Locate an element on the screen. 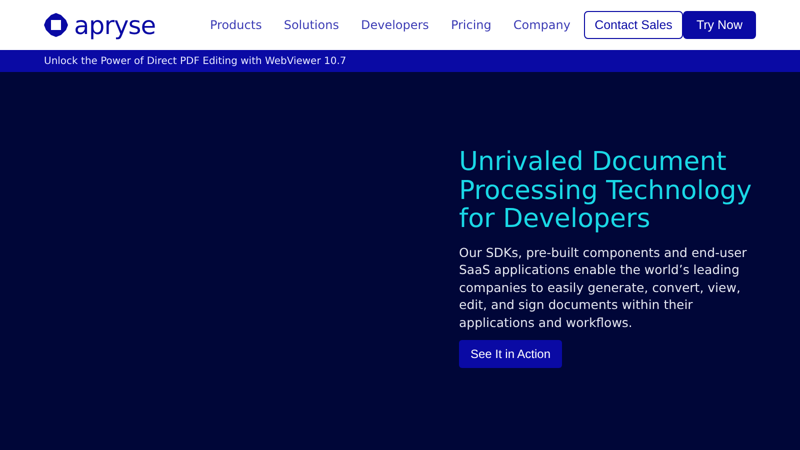 This screenshot has height=450, width=800. try-now-button: Try Now is located at coordinates (719, 25).